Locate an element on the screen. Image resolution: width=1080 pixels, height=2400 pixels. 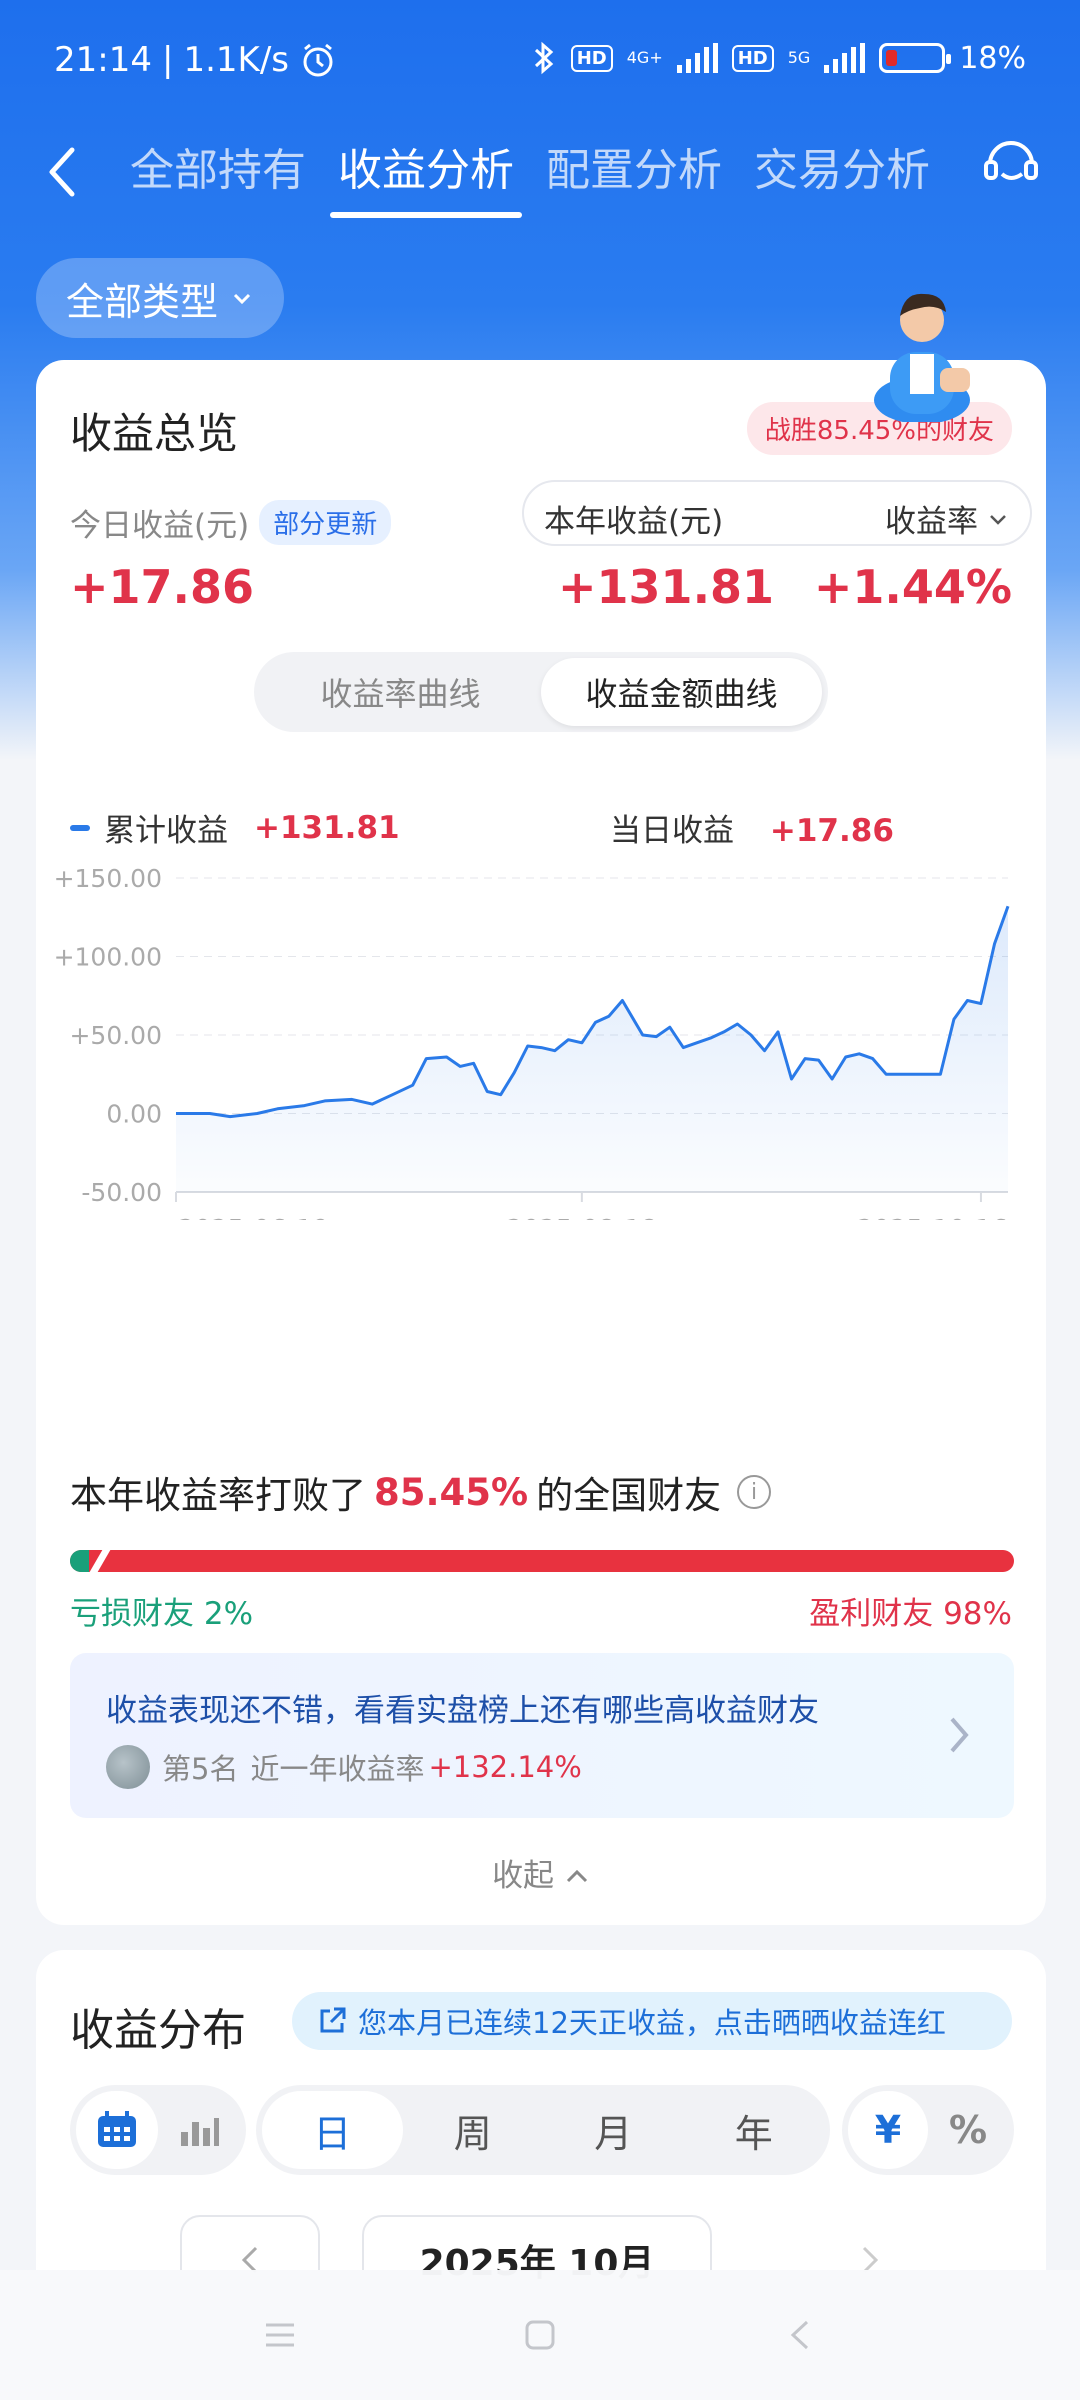
calendar-icon is located at coordinates (117, 2129).